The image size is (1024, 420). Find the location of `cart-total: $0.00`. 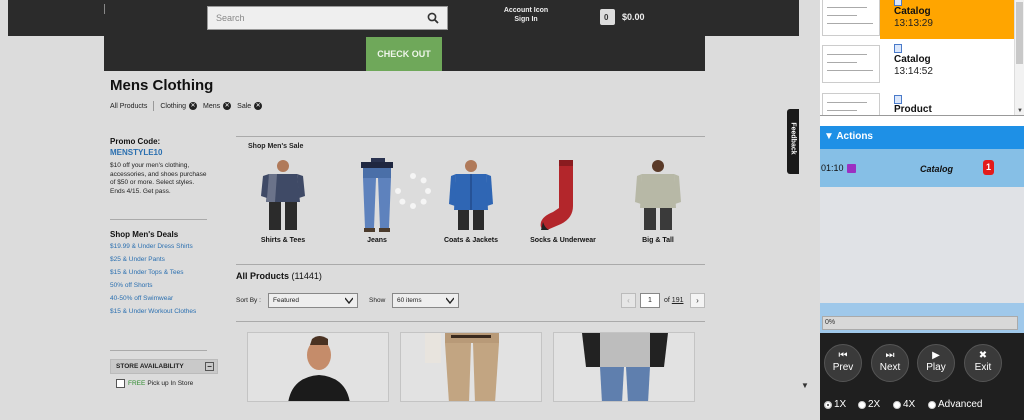

cart-total: $0.00 is located at coordinates (633, 17).